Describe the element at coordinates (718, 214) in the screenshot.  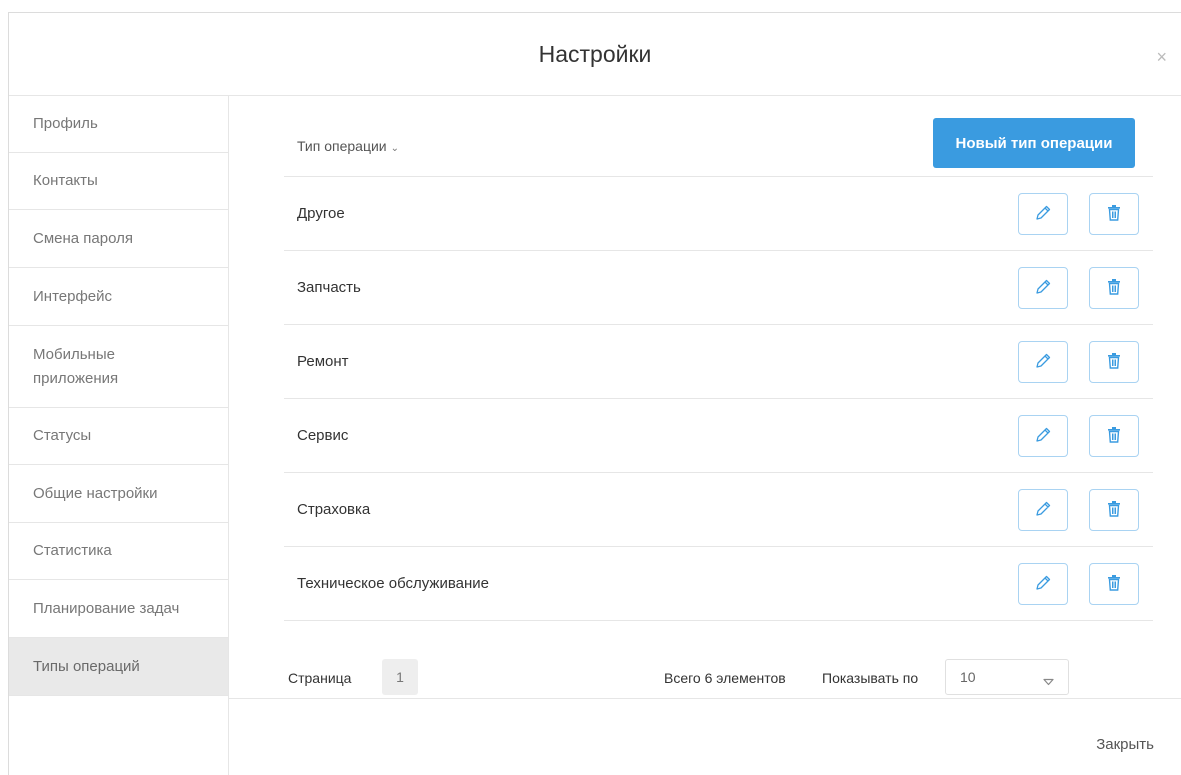
I see `table-row: Другое` at that location.